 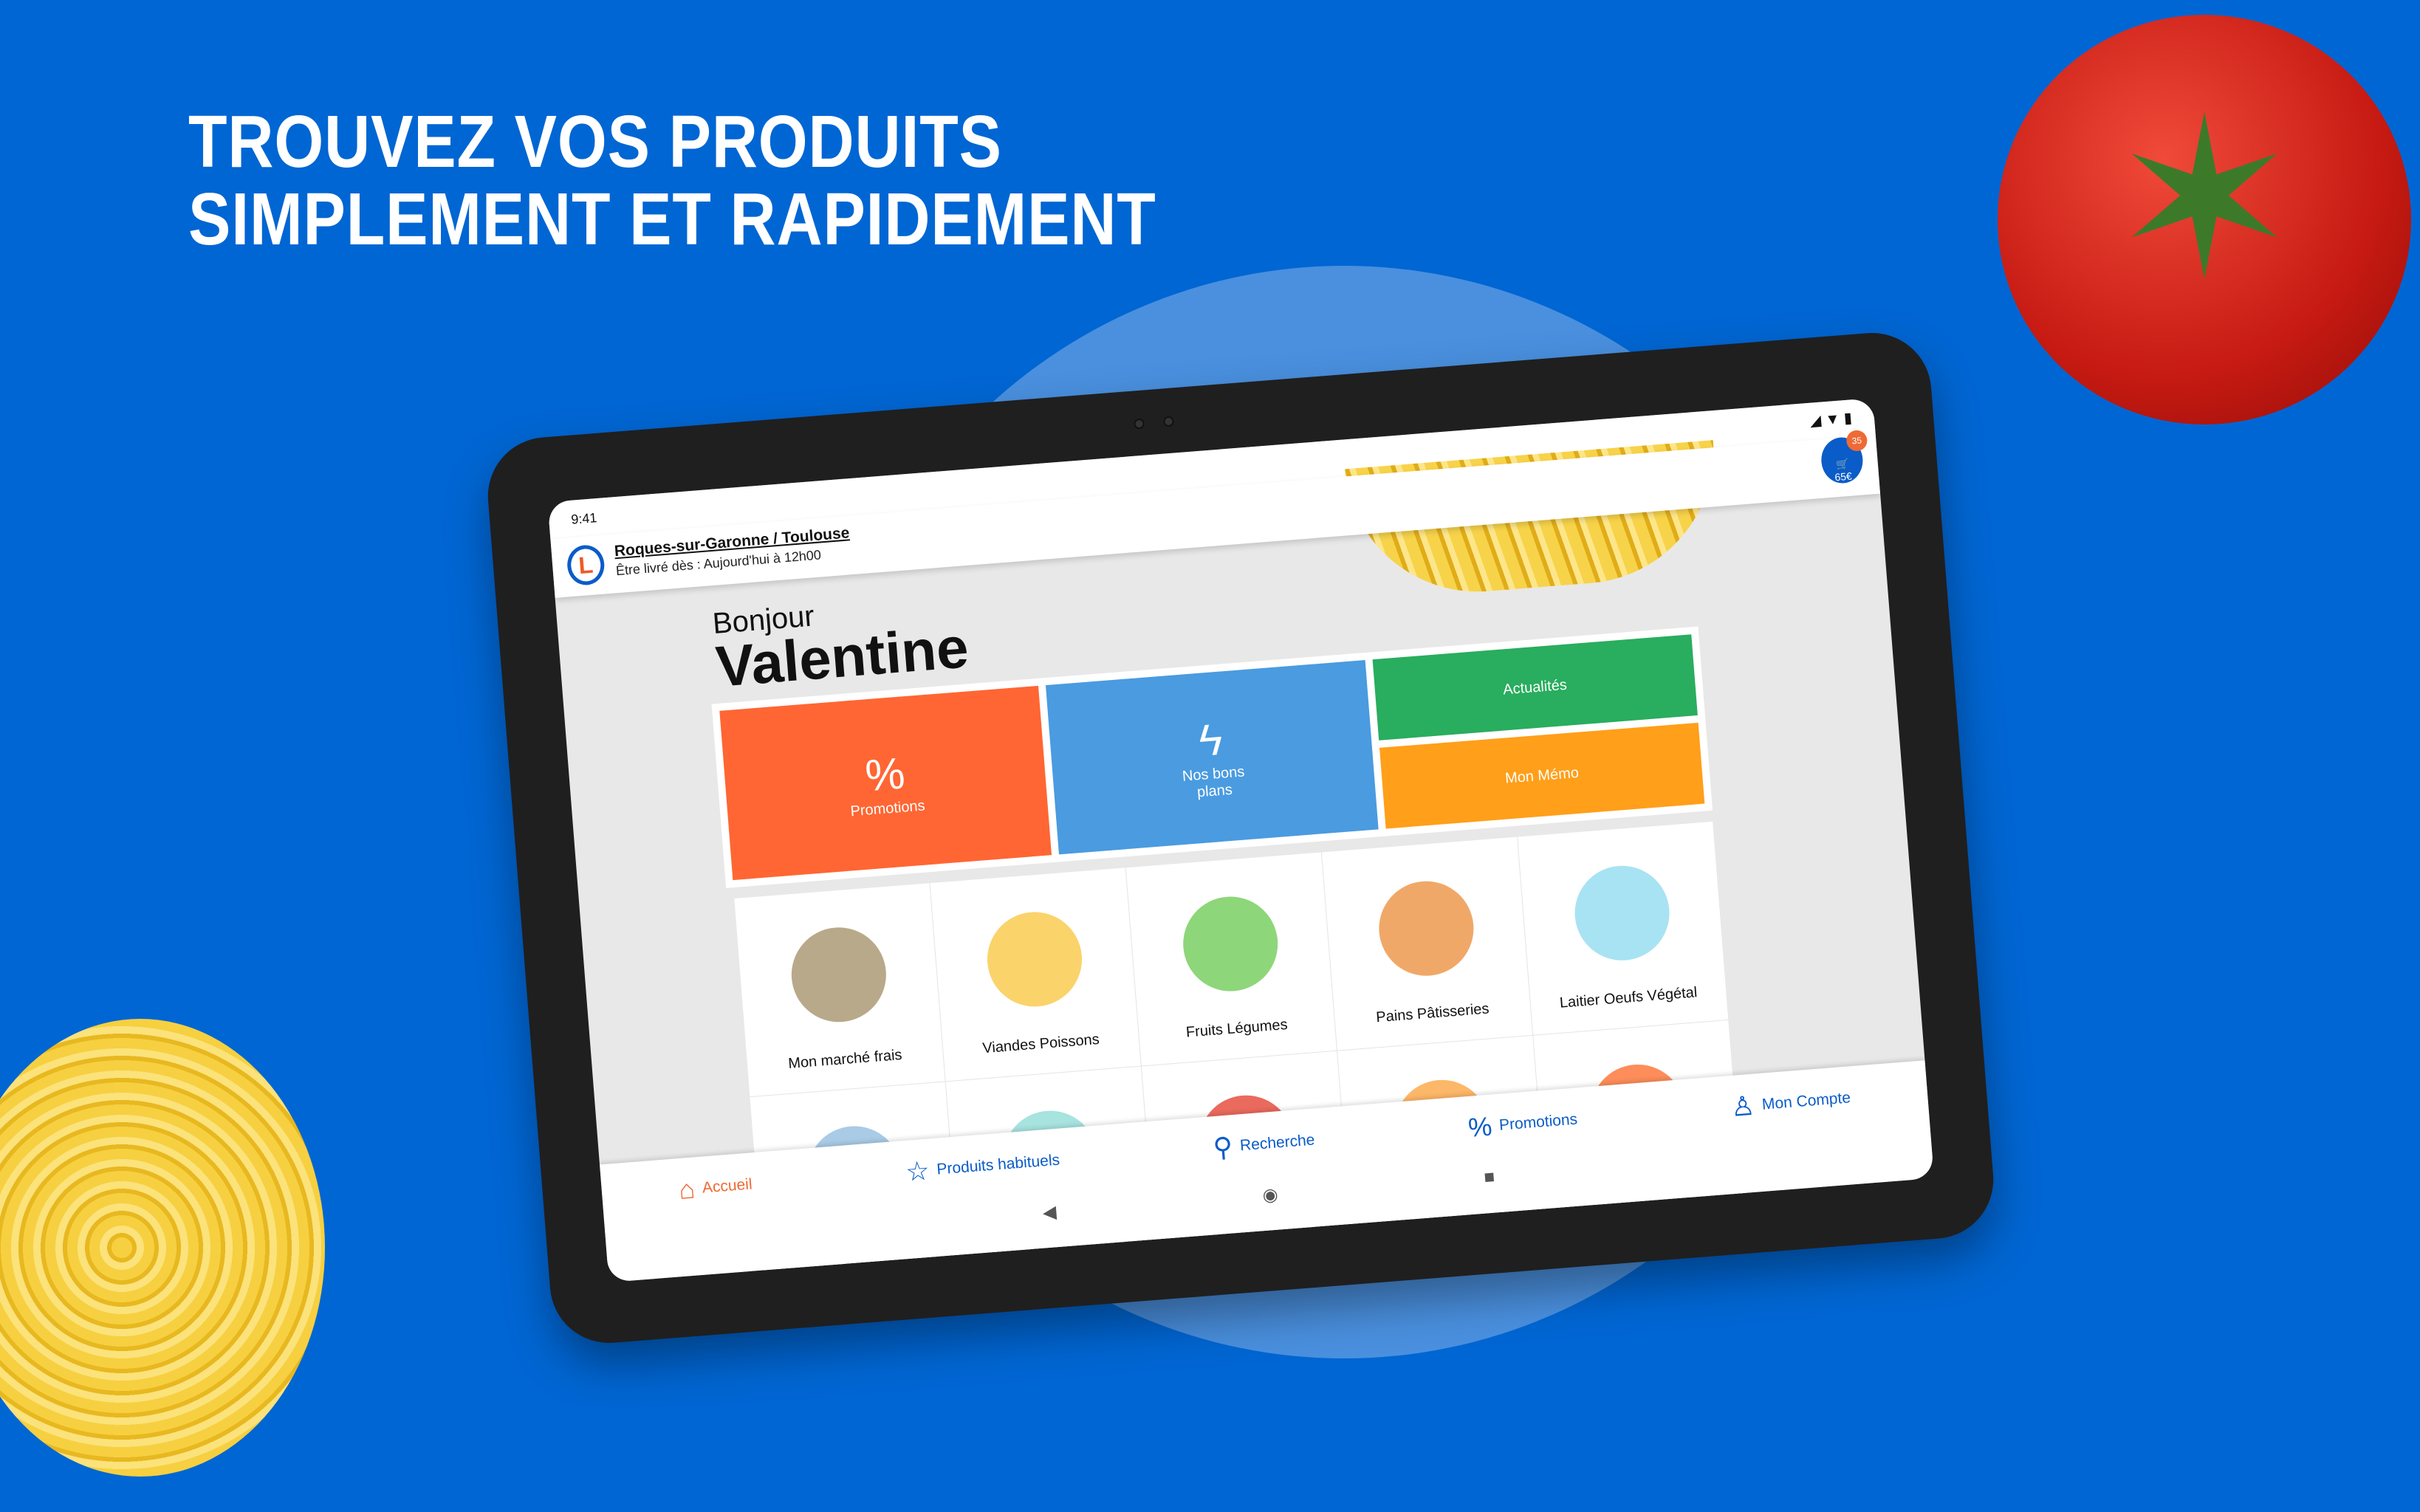 I want to click on nav-item-promotions: % Promotions, so click(x=1523, y=1124).